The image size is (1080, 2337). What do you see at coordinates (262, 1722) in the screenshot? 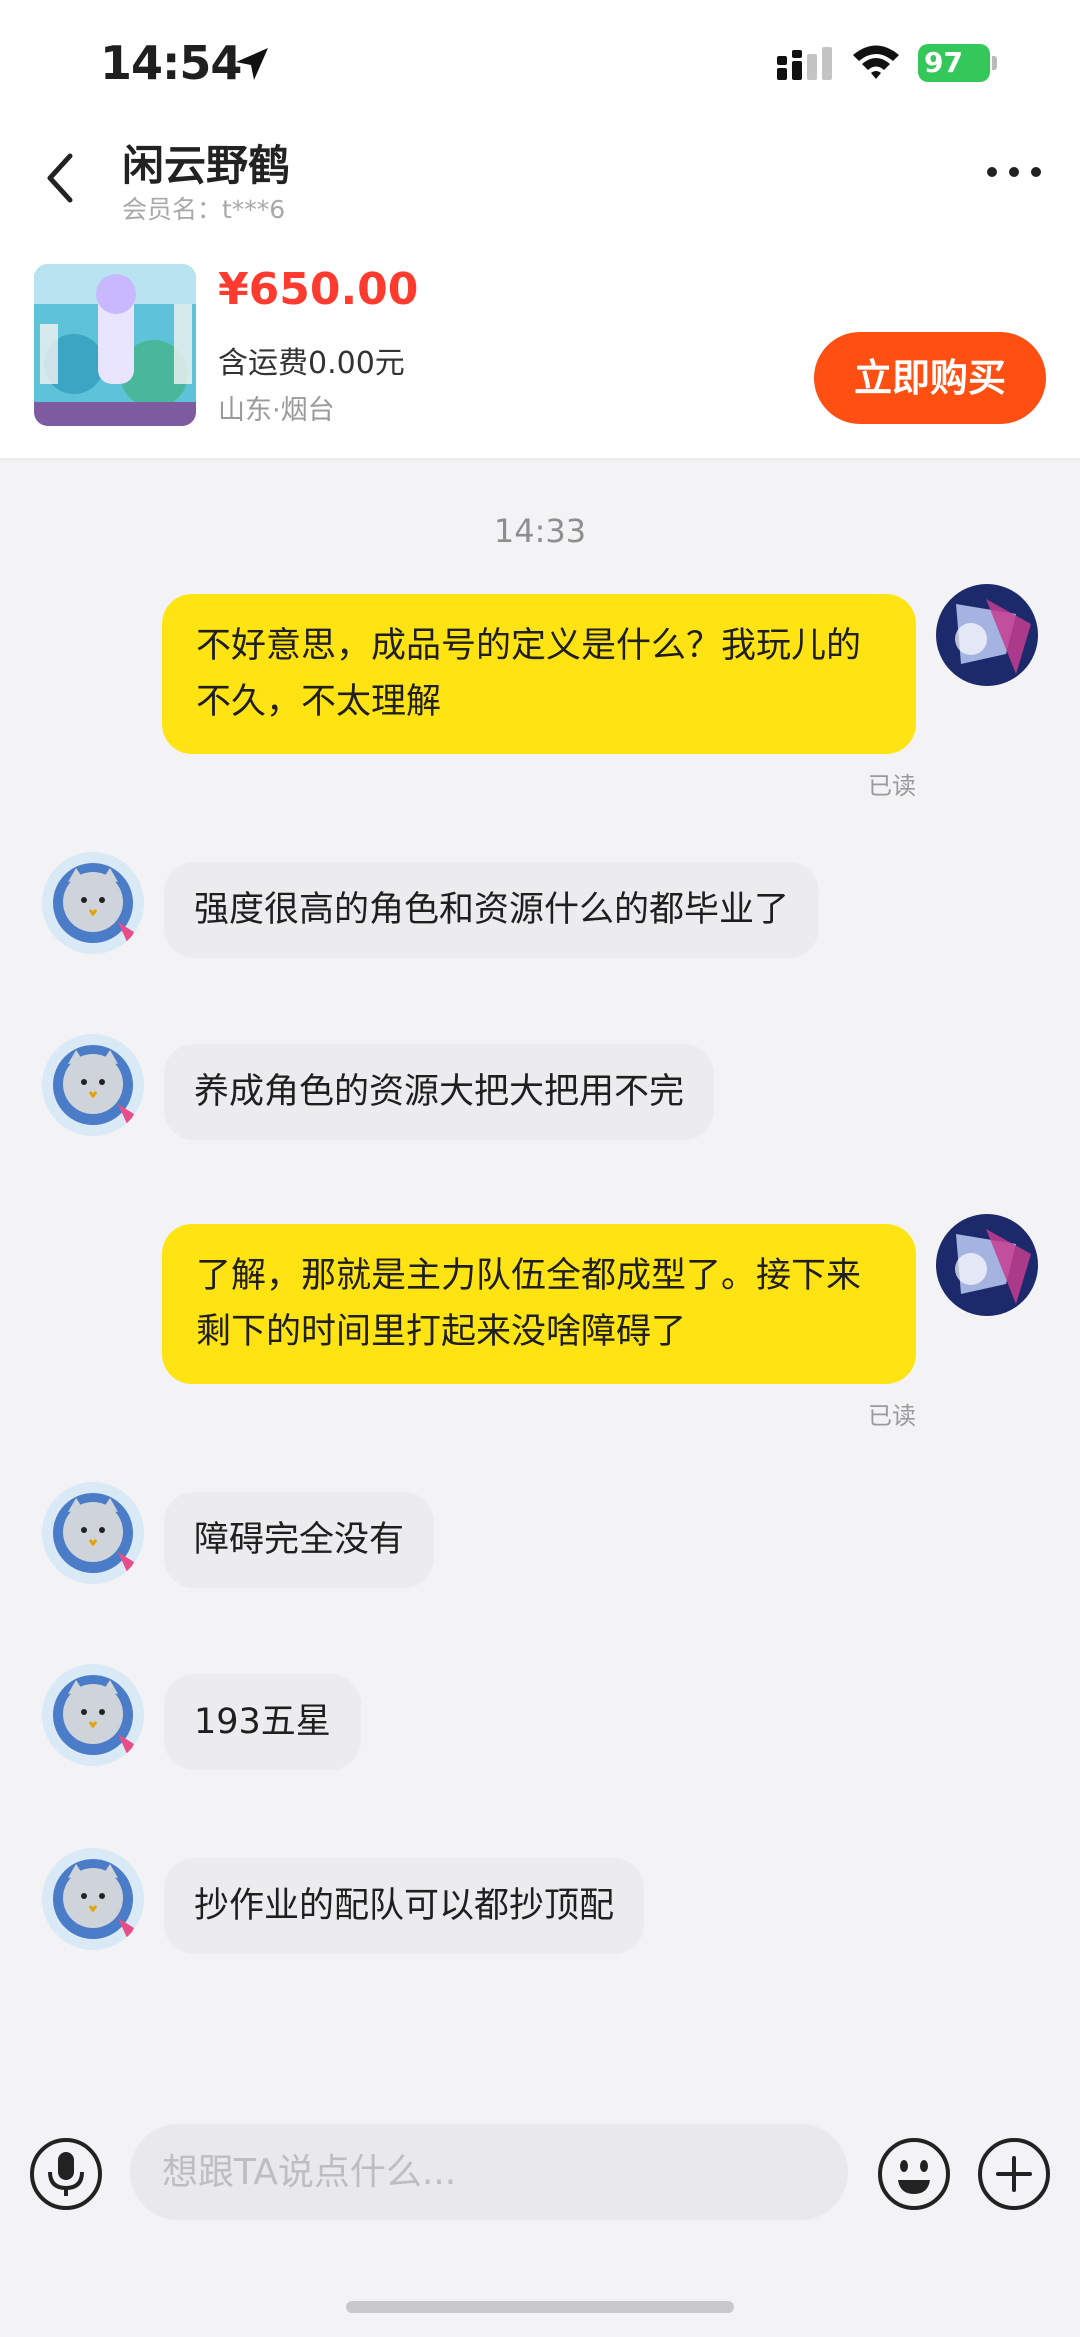
I see `incoming-message-bubble: 193五星` at bounding box center [262, 1722].